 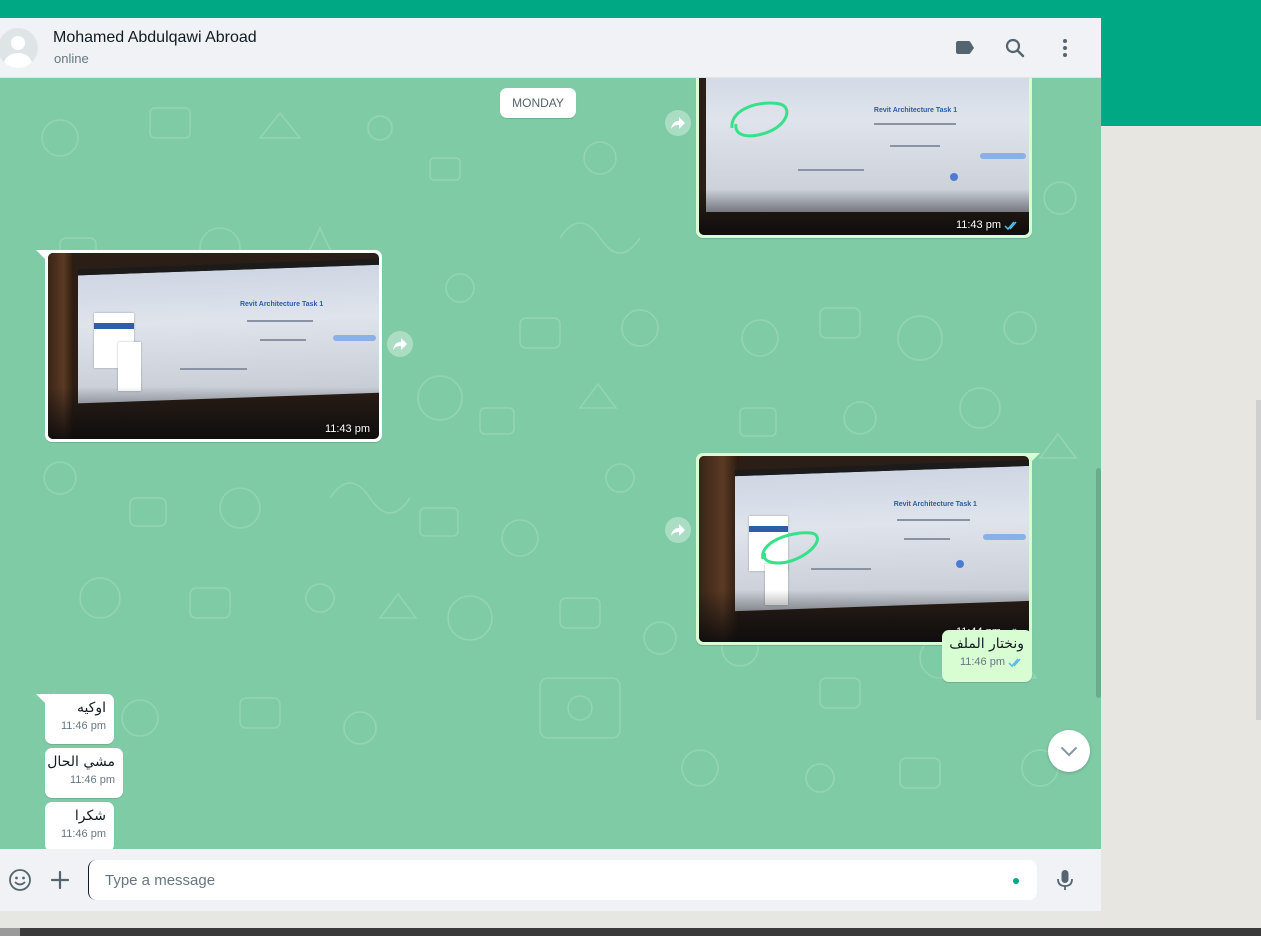 What do you see at coordinates (986, 644) in the screenshot?
I see `message-text: ونختار الملف` at bounding box center [986, 644].